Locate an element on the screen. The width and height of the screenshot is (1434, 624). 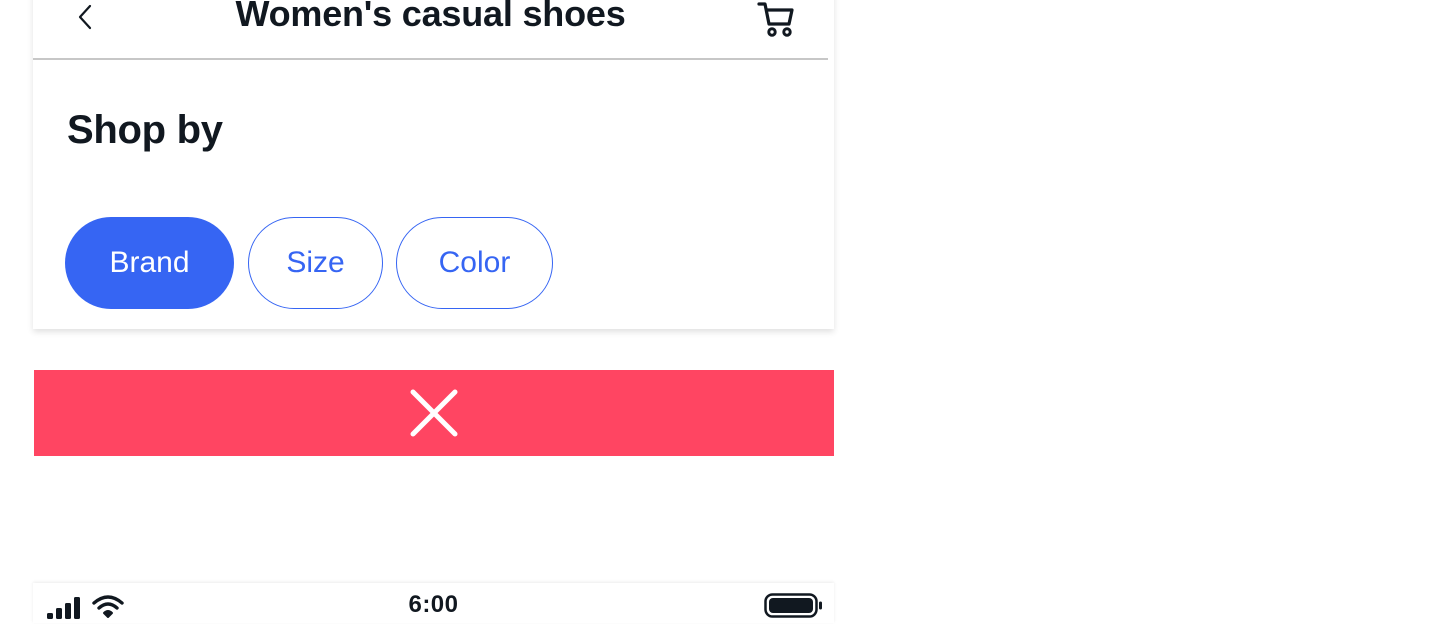
top-nav-bar: Women's casual shoes is located at coordinates (430, 30).